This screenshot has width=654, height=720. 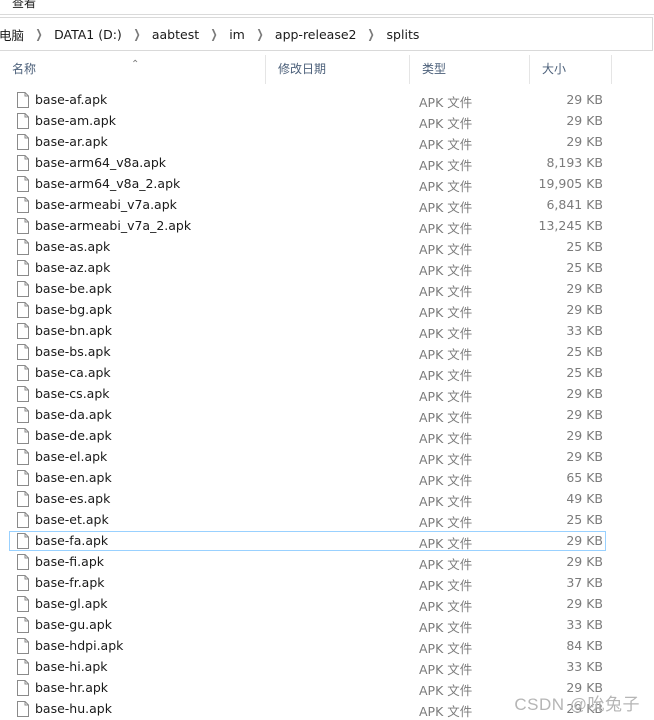 I want to click on file-row: base-gl.apk APK 文件 29 KB, so click(x=307, y=604).